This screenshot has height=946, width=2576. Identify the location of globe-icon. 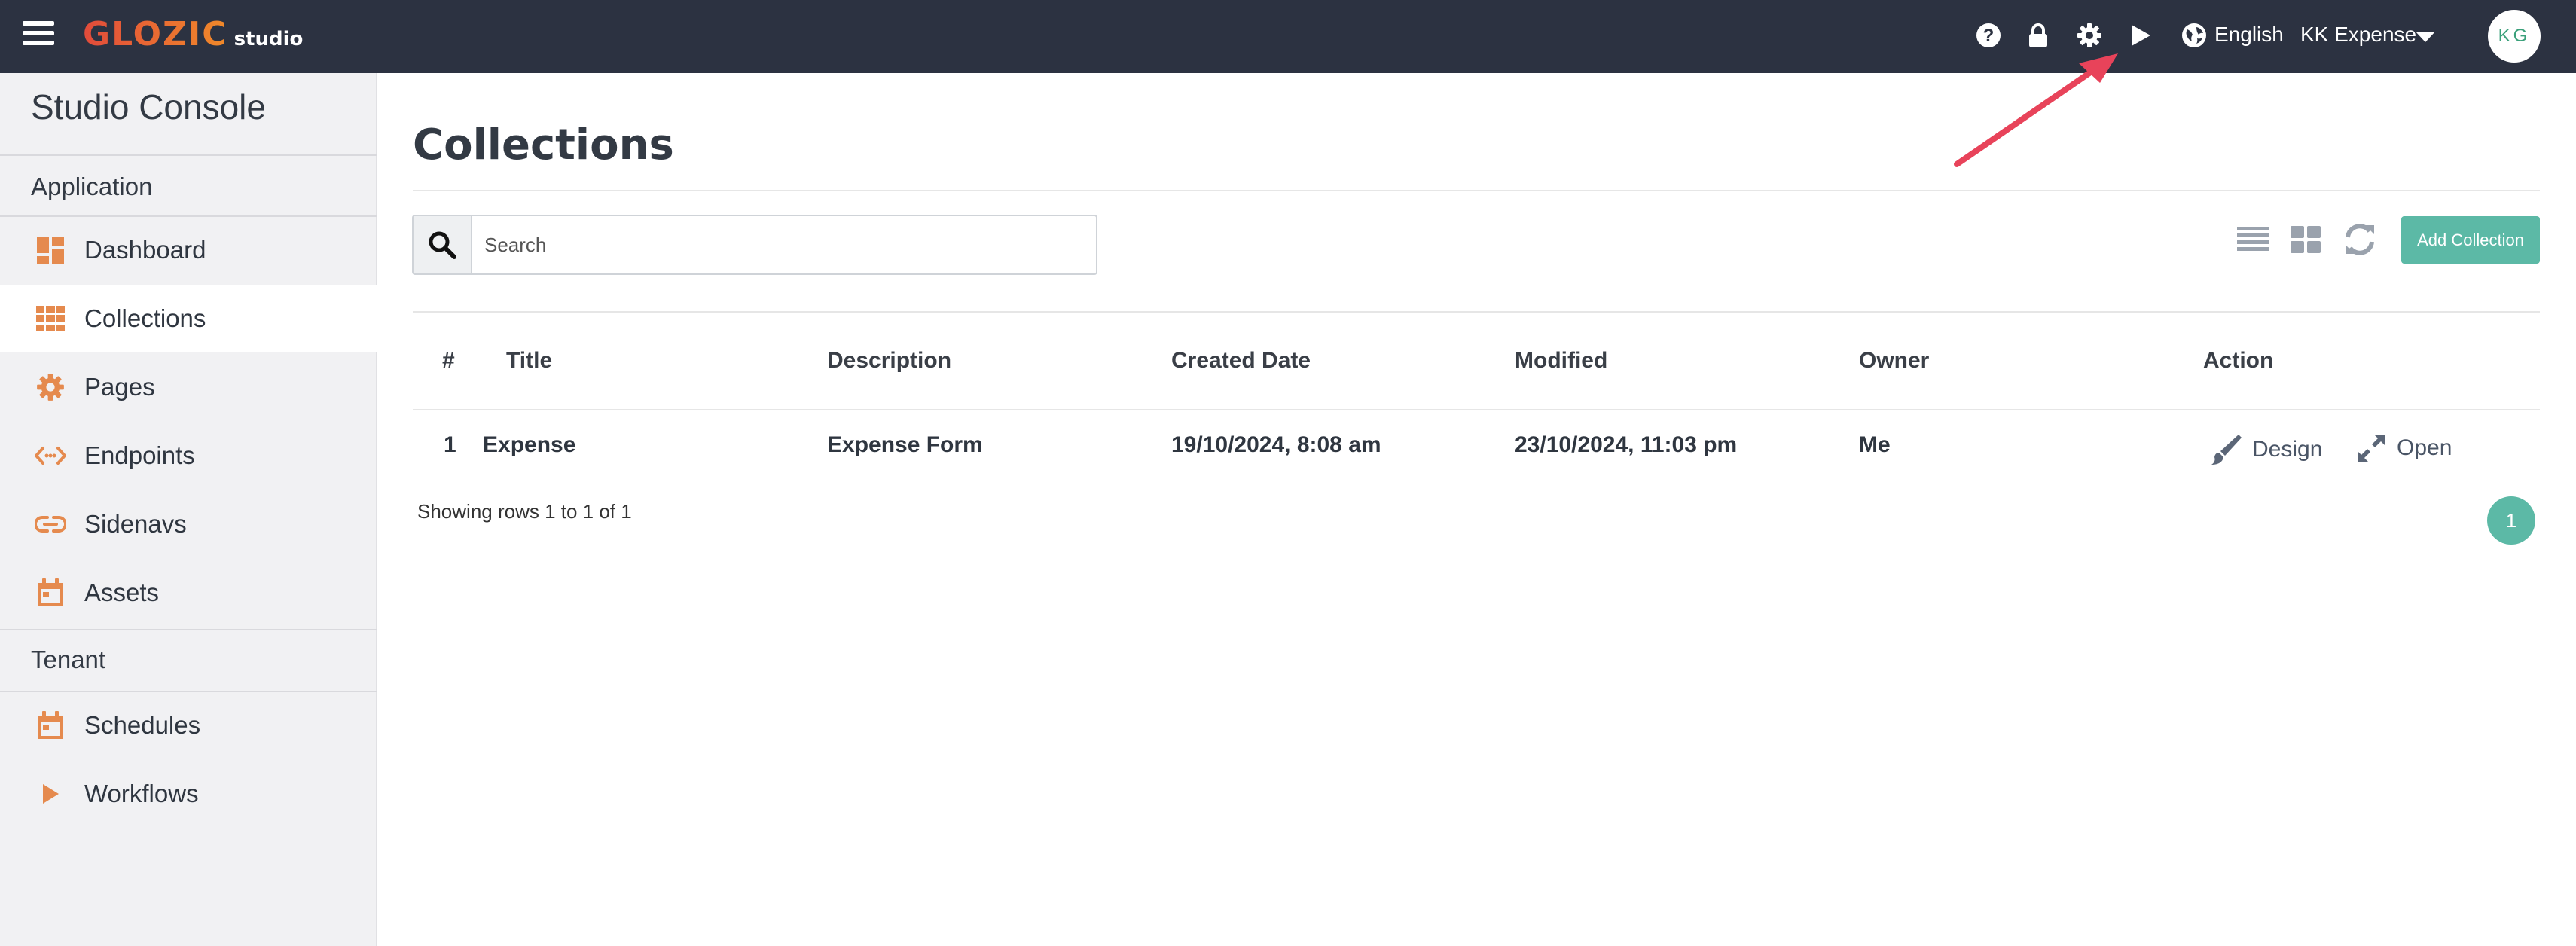
(2194, 35).